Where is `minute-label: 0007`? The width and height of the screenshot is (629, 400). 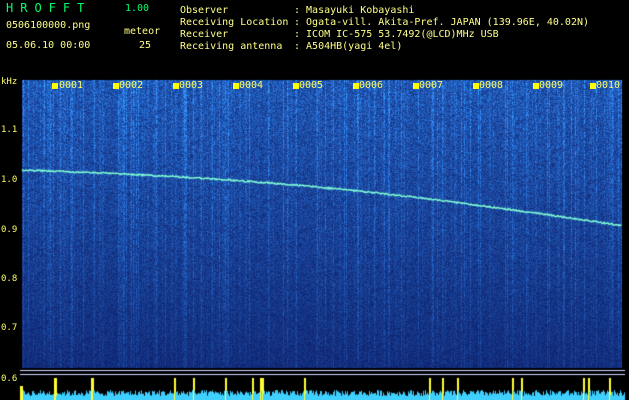
minute-label: 0007 is located at coordinates (431, 85).